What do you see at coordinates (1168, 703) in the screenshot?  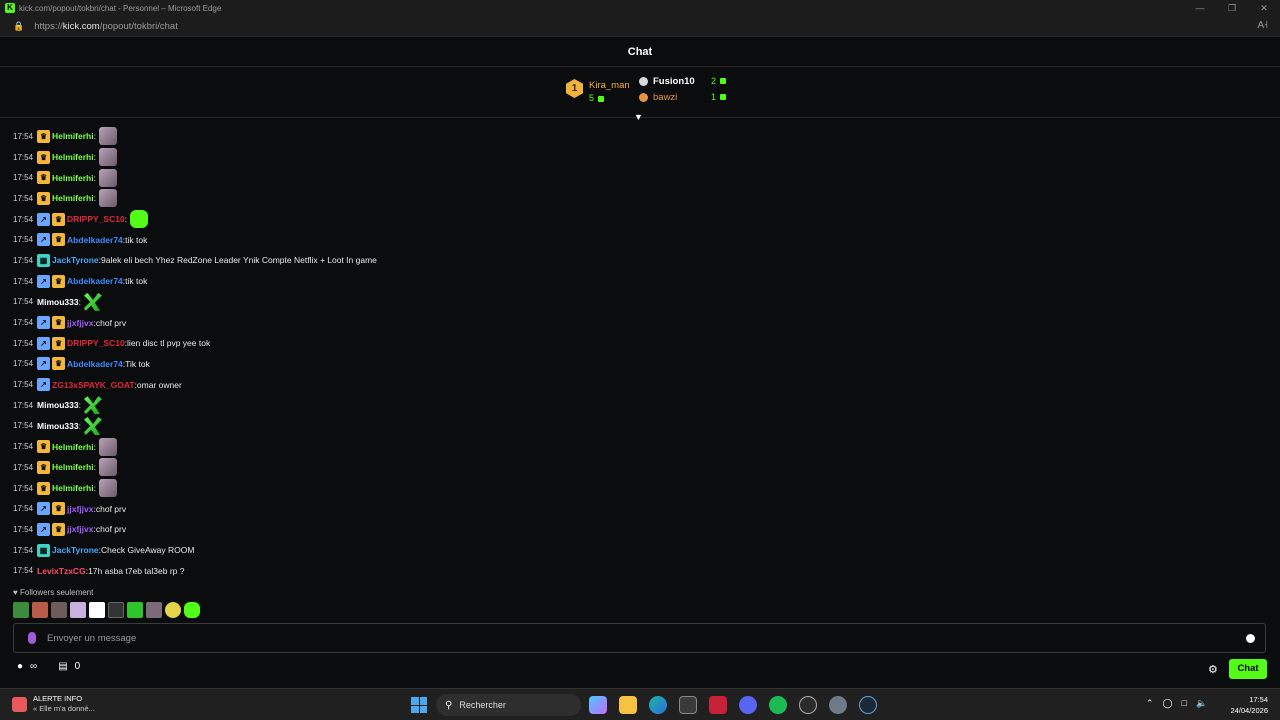 I see `microphone-tray-icon: ◯` at bounding box center [1168, 703].